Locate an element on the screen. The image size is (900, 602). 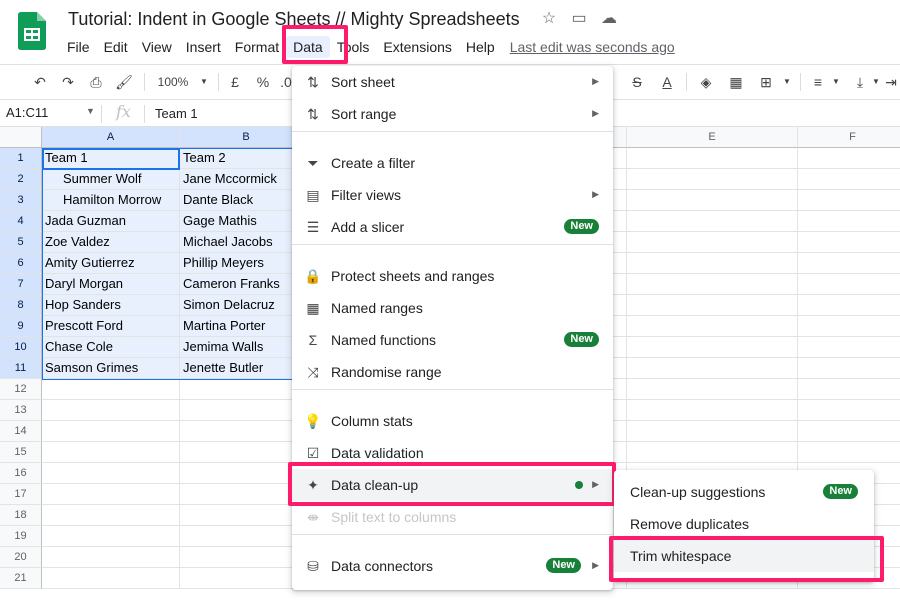
row-header-20: 20 is located at coordinates (21, 557).